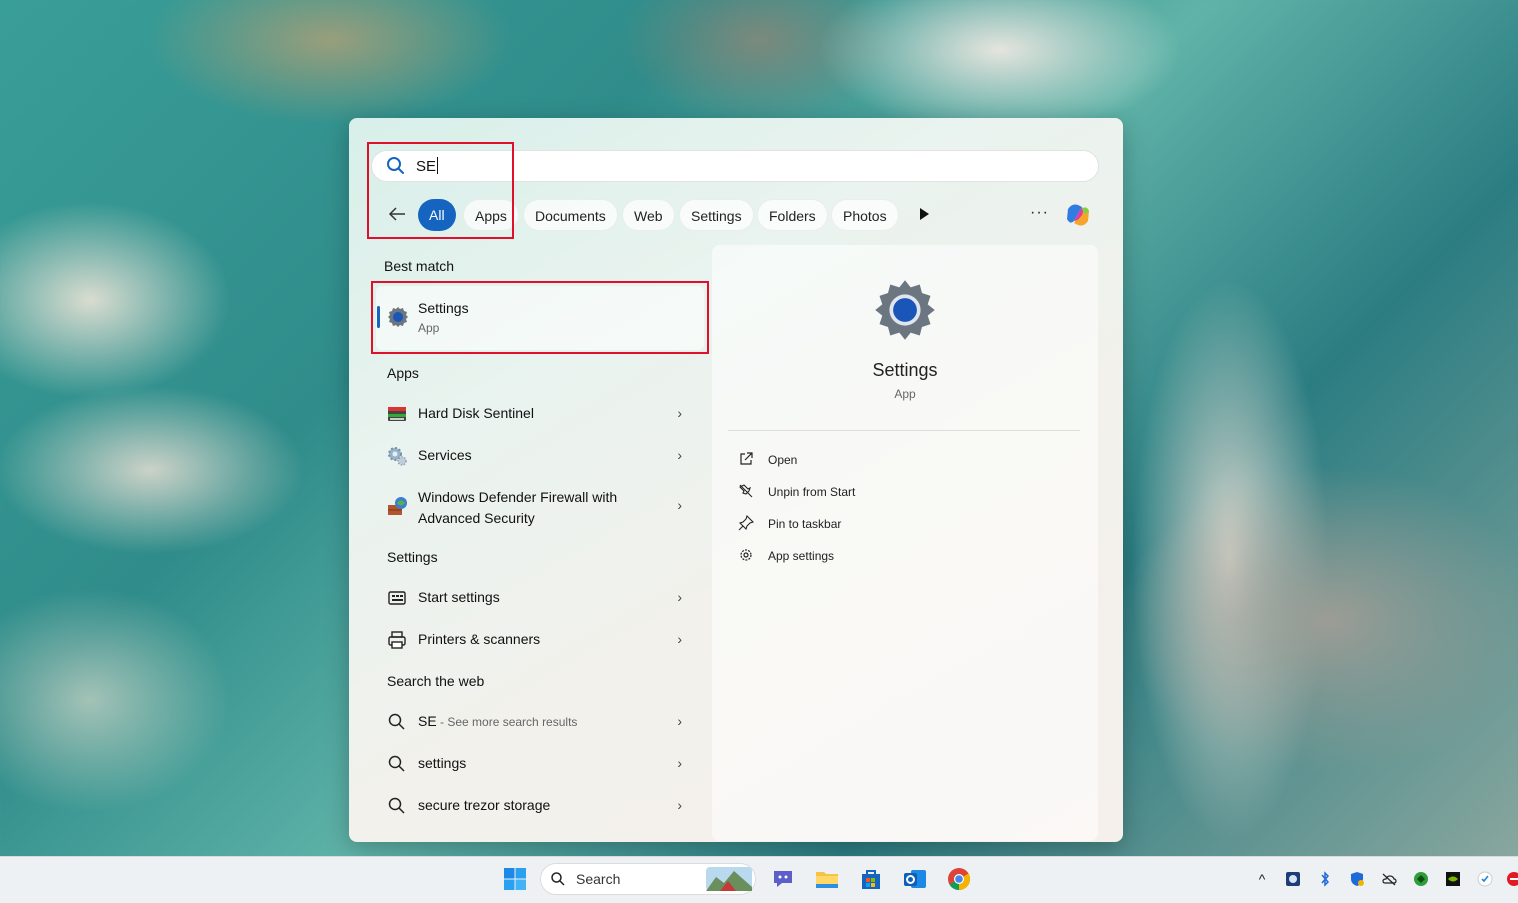 This screenshot has width=1518, height=903. What do you see at coordinates (515, 879) in the screenshot?
I see `windows-start-icon` at bounding box center [515, 879].